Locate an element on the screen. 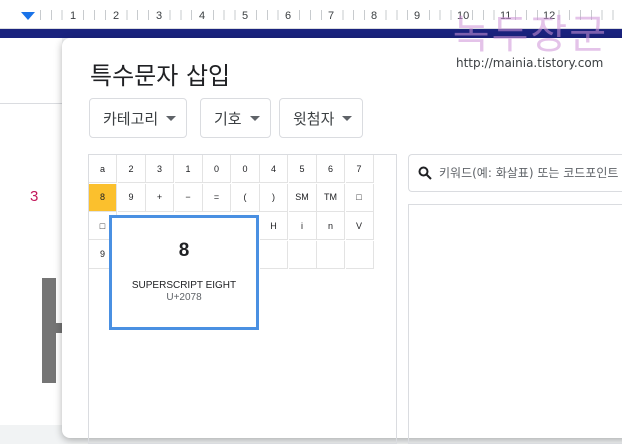 Image resolution: width=622 pixels, height=444 pixels. character-cell: 9 is located at coordinates (131, 197).